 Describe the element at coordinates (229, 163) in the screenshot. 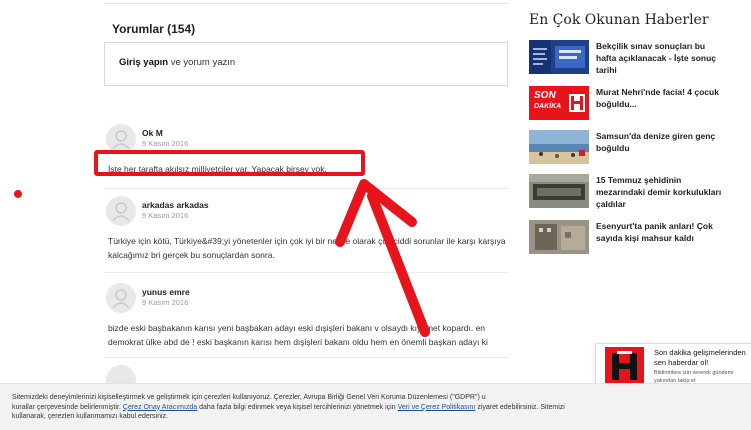

I see `highlight-box` at that location.